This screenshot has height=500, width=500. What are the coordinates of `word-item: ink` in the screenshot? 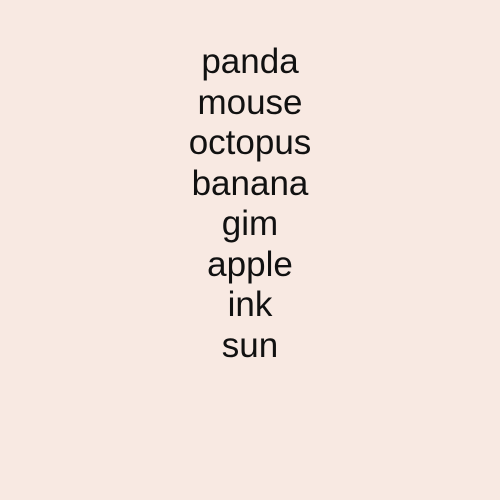 It's located at (250, 304).